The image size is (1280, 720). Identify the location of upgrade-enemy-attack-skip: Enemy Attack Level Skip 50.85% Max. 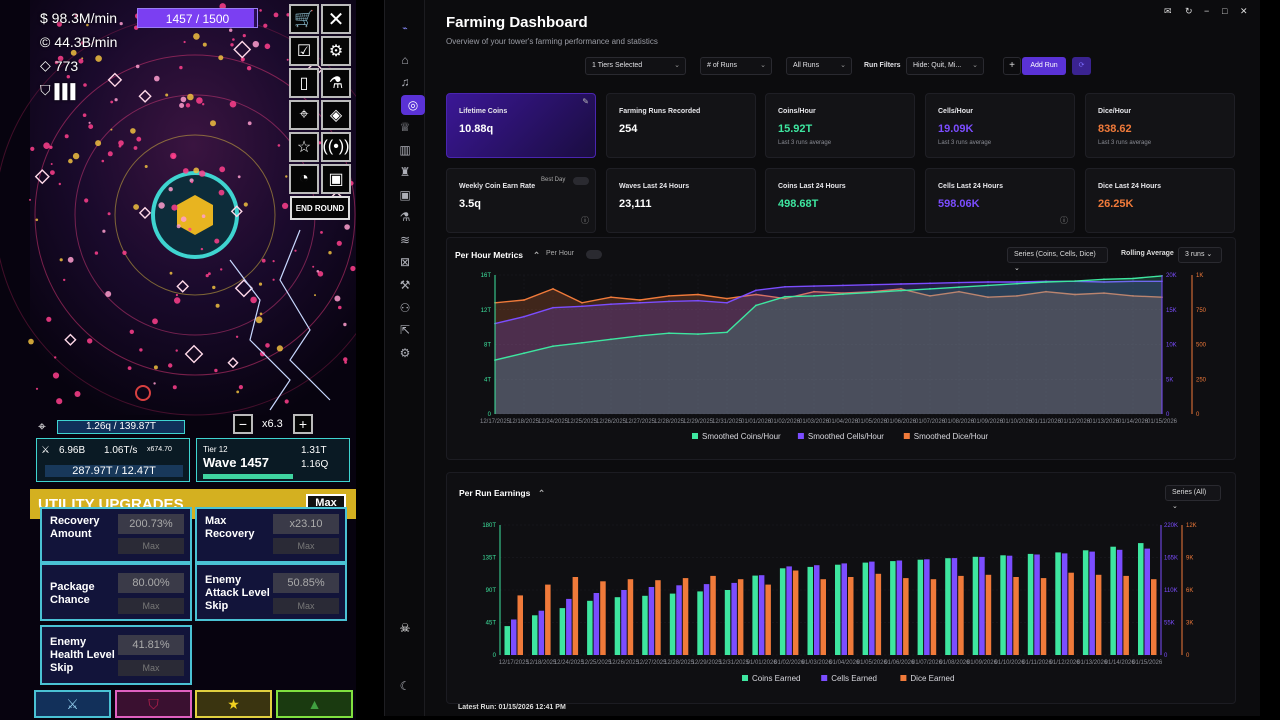
(271, 592).